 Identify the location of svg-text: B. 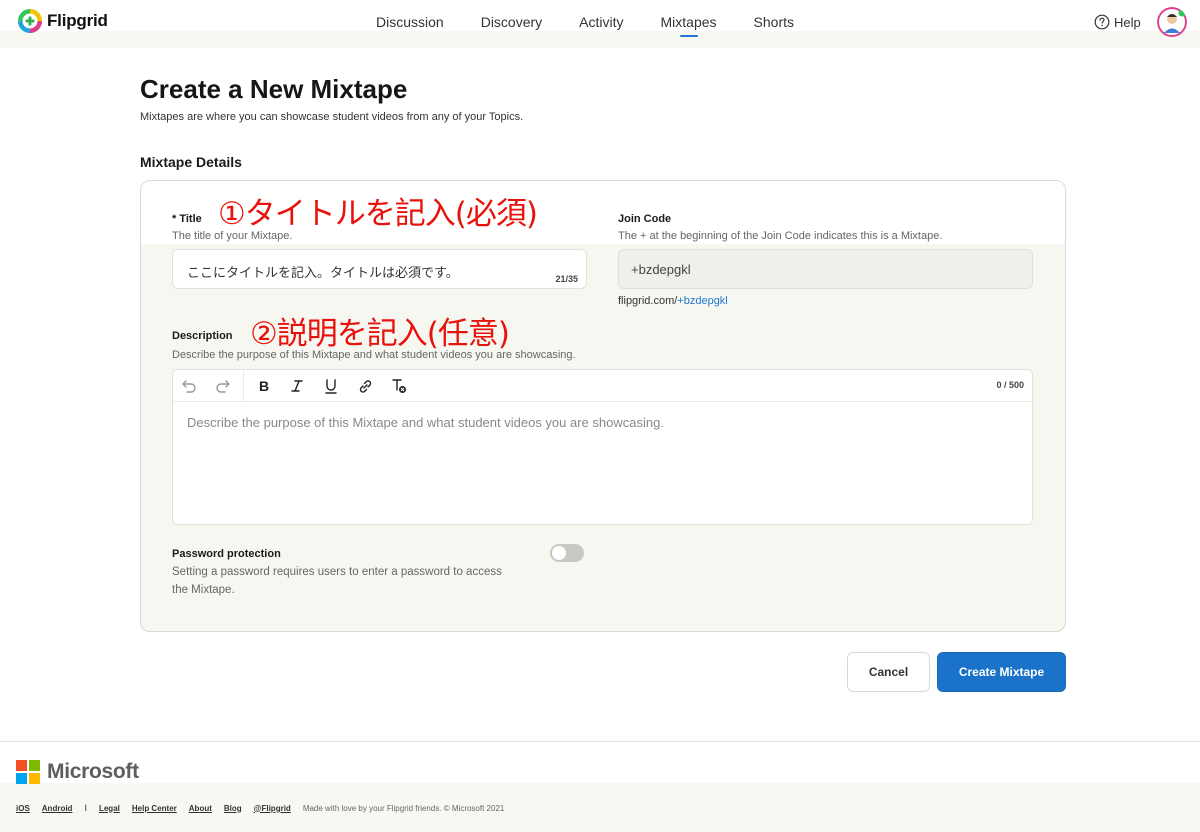
(264, 386).